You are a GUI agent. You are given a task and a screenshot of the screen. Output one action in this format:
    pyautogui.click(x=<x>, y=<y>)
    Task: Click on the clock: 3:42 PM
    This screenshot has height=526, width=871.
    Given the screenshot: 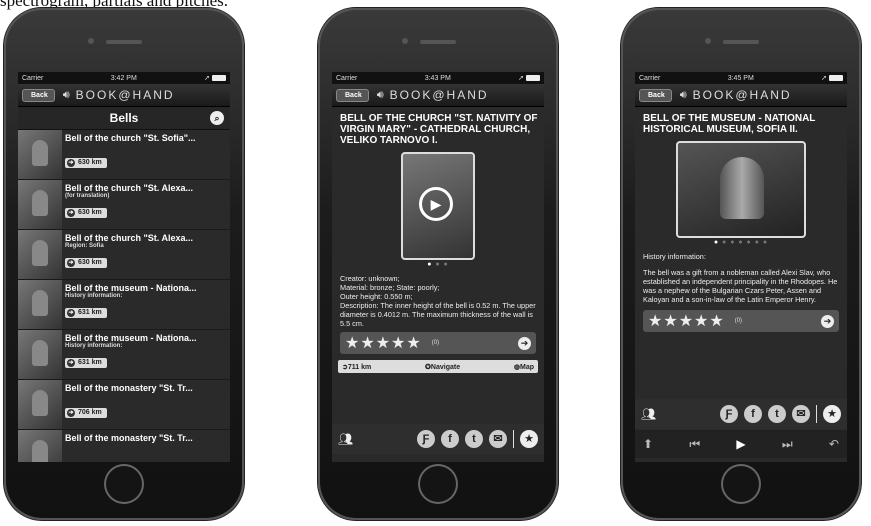 What is the action you would take?
    pyautogui.click(x=123, y=78)
    